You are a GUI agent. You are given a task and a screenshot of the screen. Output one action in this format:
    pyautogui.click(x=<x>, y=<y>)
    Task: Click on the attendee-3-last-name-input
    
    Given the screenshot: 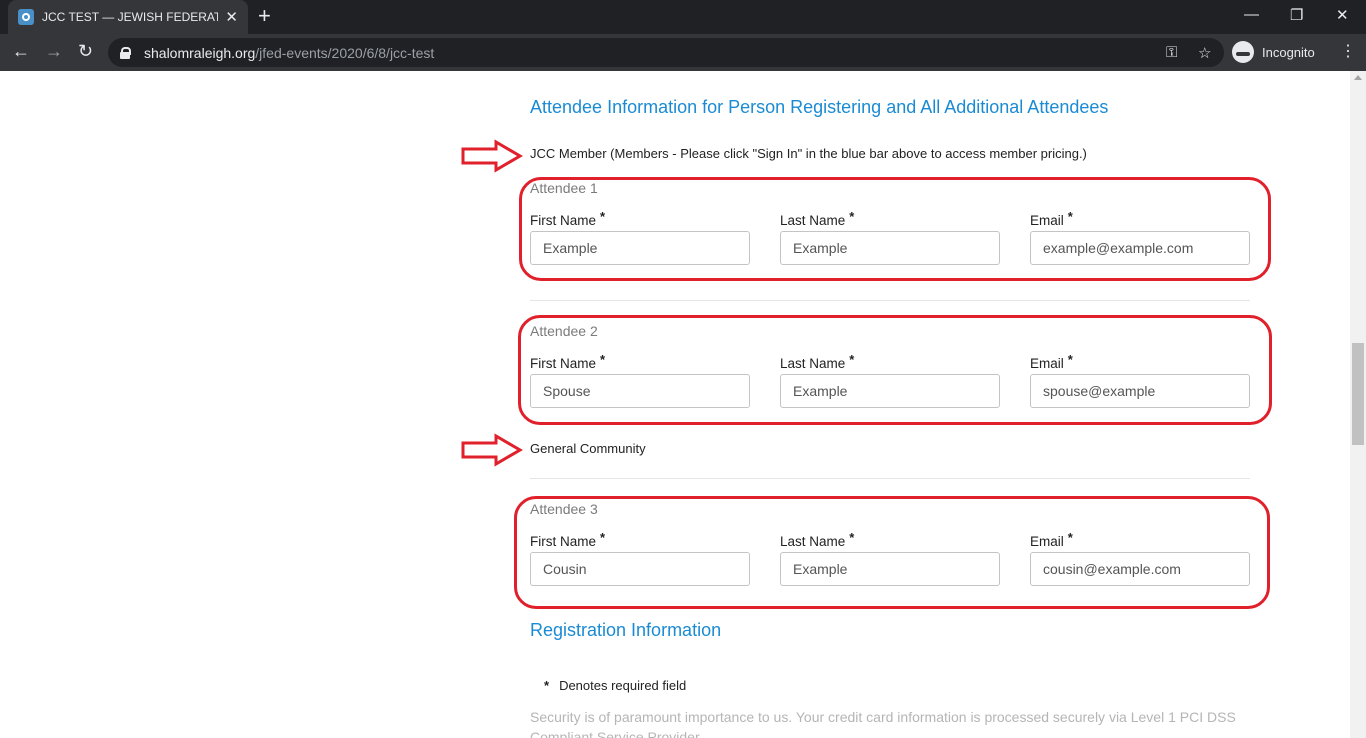 What is the action you would take?
    pyautogui.click(x=890, y=569)
    